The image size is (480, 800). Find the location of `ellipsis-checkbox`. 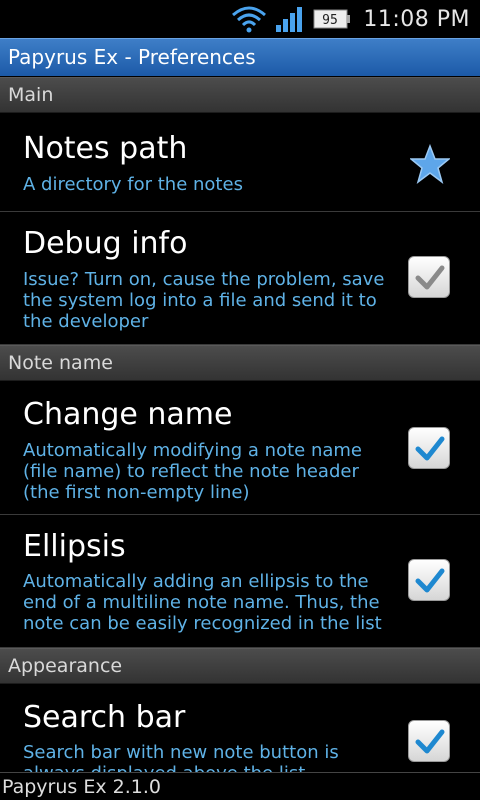

ellipsis-checkbox is located at coordinates (429, 580).